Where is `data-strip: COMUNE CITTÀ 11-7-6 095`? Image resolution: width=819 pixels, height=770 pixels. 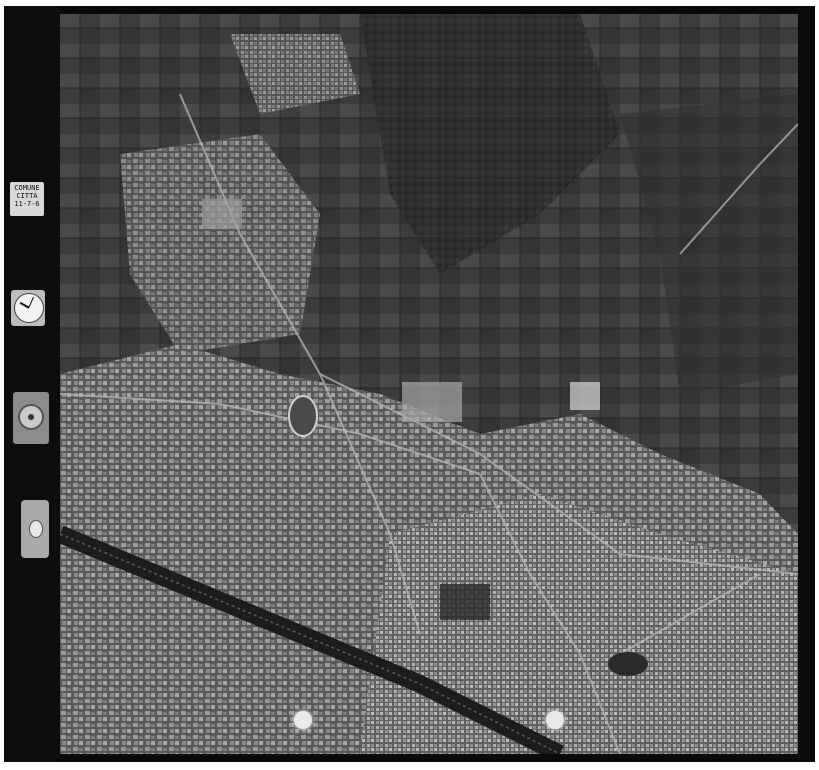
data-strip: COMUNE CITTÀ 11-7-6 095 is located at coordinates (47, 384).